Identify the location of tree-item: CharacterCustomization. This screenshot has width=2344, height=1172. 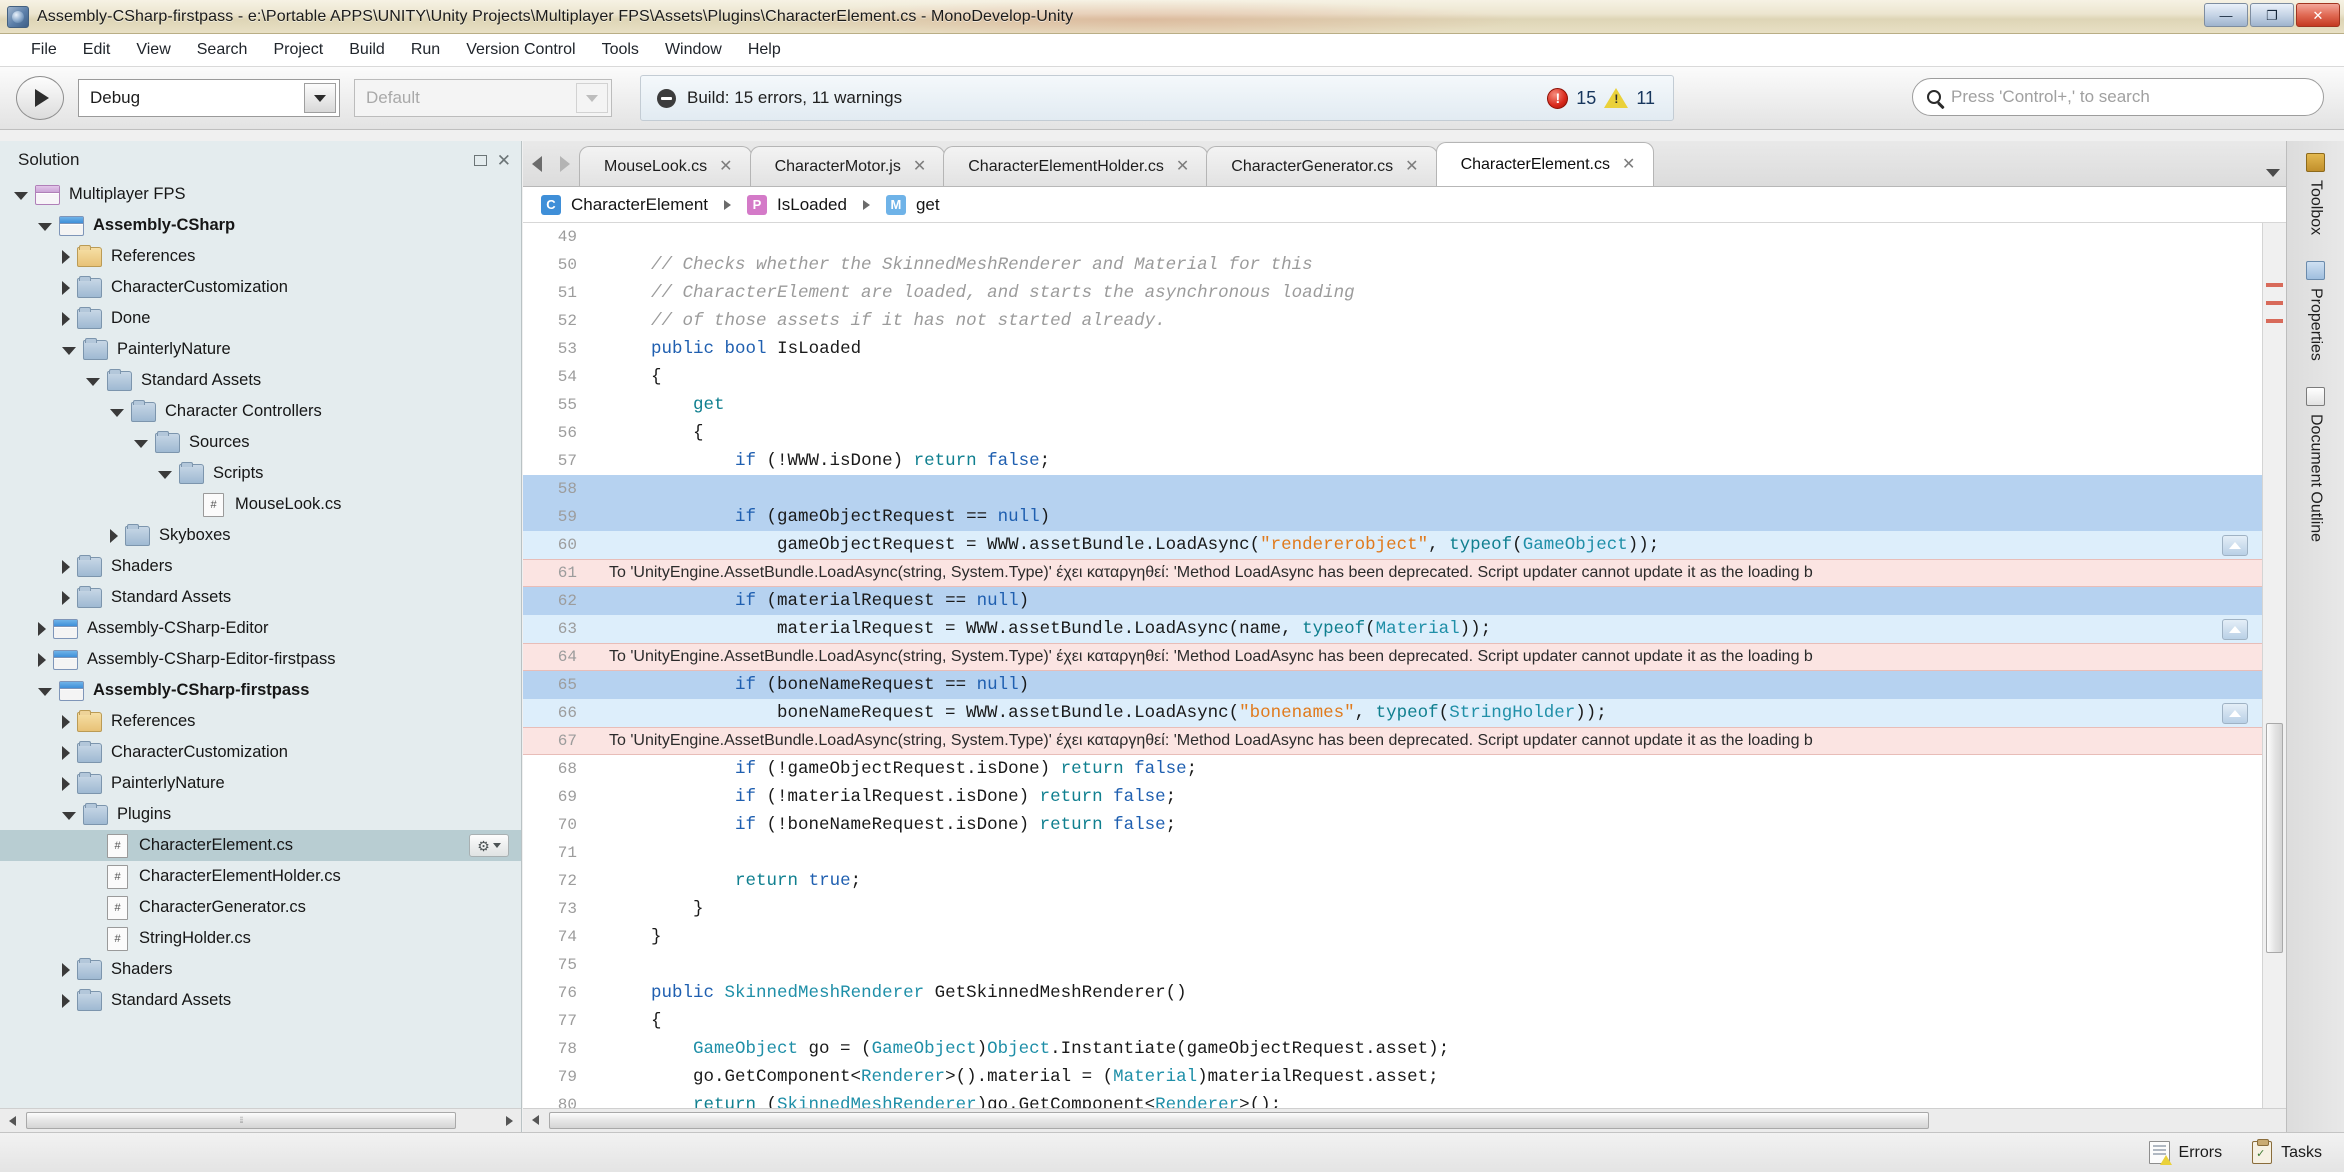
(260, 287).